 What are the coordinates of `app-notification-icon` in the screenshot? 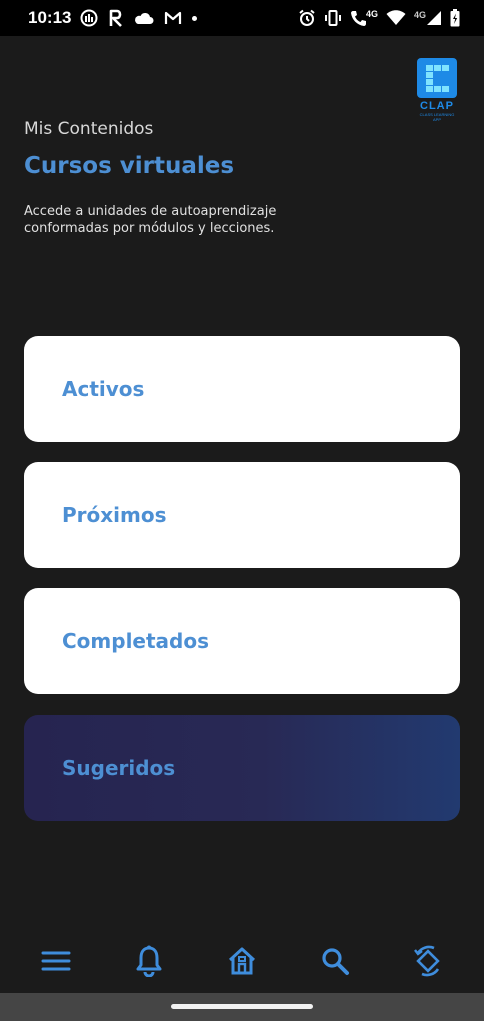 It's located at (89, 18).